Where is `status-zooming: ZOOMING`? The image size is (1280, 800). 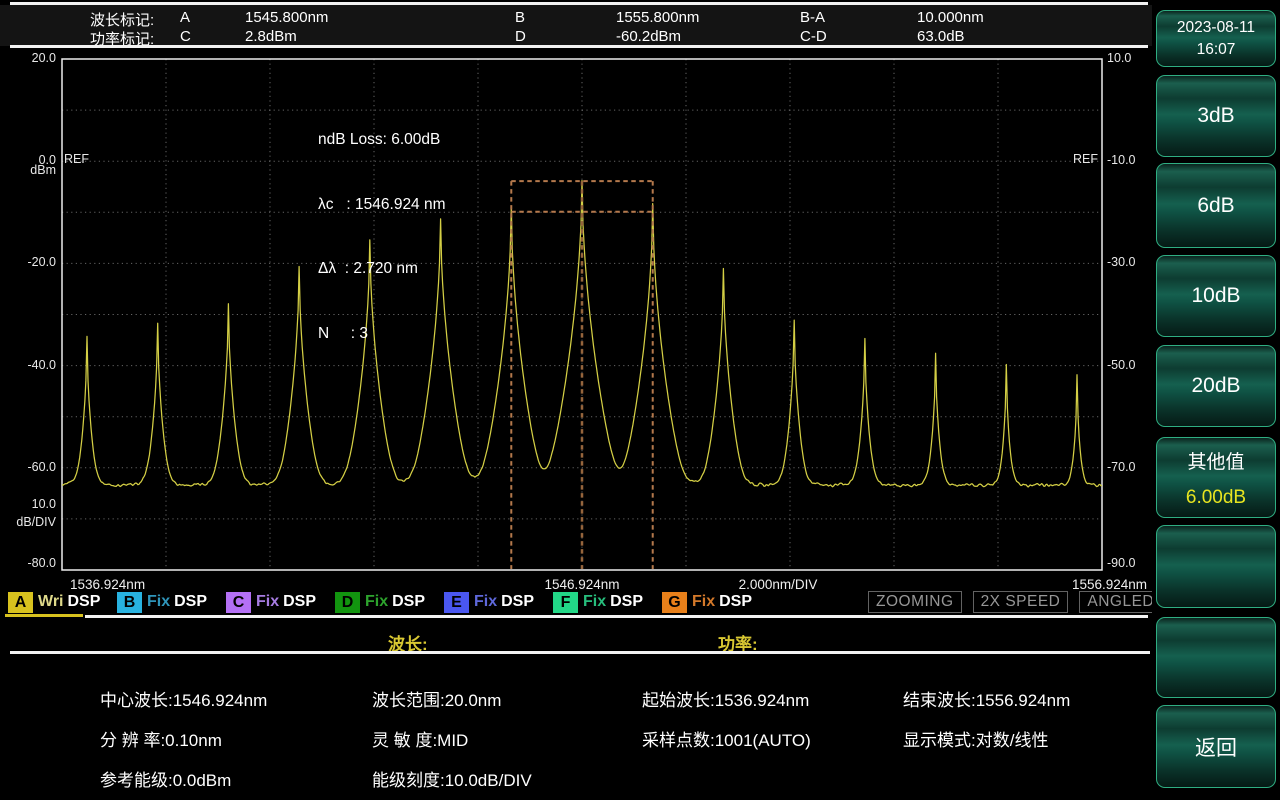
status-zooming: ZOOMING is located at coordinates (915, 602).